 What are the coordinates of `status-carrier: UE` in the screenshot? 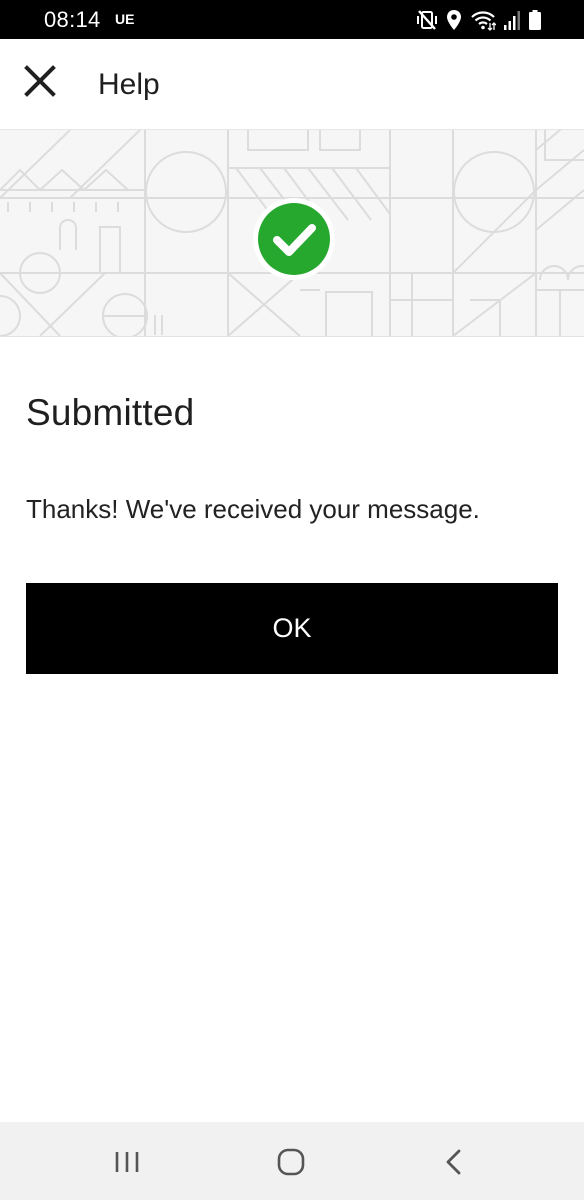 It's located at (125, 19).